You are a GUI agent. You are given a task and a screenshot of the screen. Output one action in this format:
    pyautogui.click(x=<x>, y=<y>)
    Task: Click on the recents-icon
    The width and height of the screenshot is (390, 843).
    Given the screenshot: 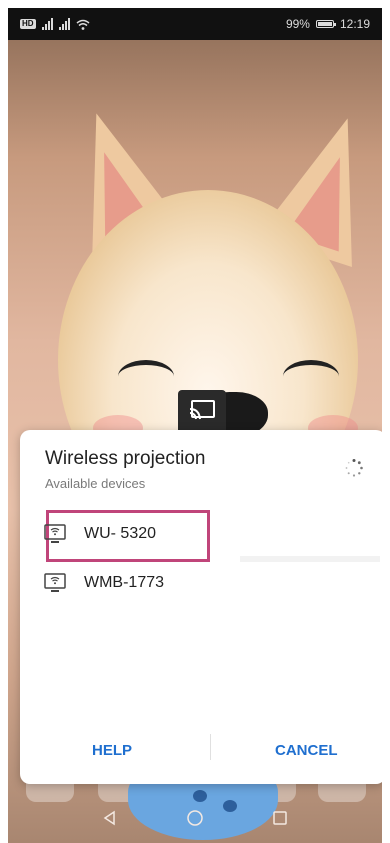 What is the action you would take?
    pyautogui.click(x=279, y=818)
    